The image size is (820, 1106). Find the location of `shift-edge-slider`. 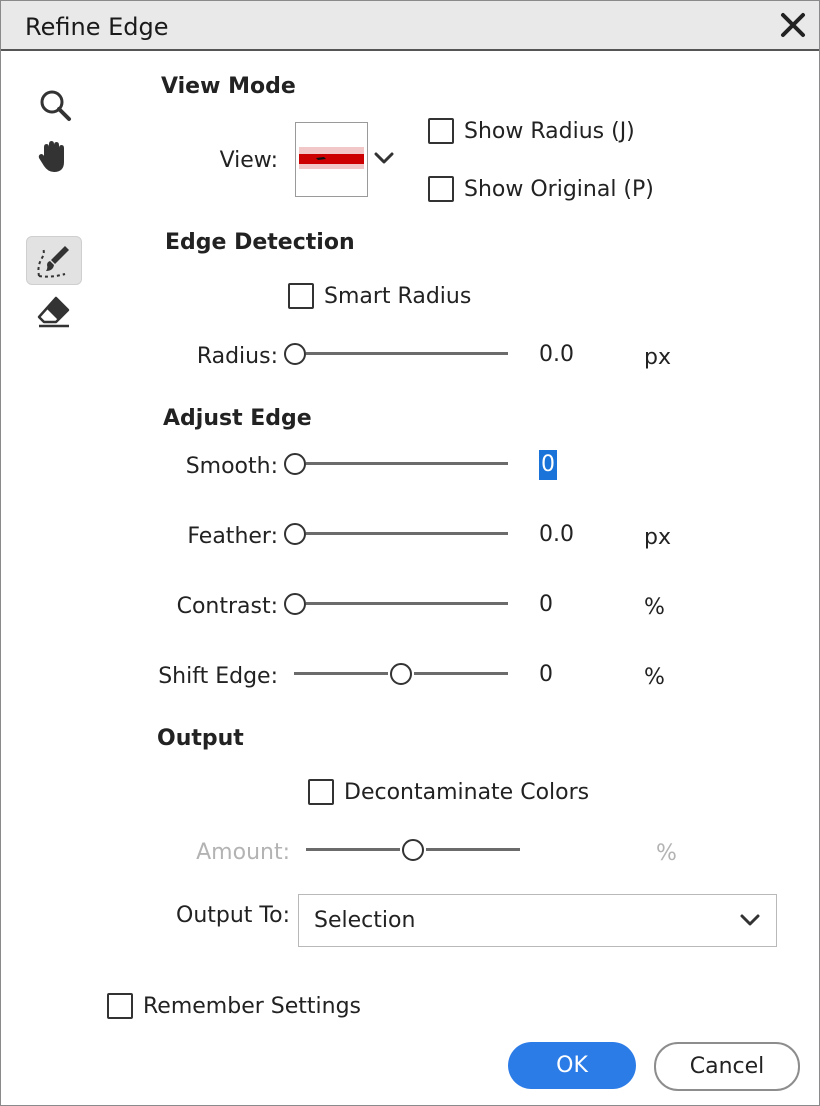

shift-edge-slider is located at coordinates (401, 674).